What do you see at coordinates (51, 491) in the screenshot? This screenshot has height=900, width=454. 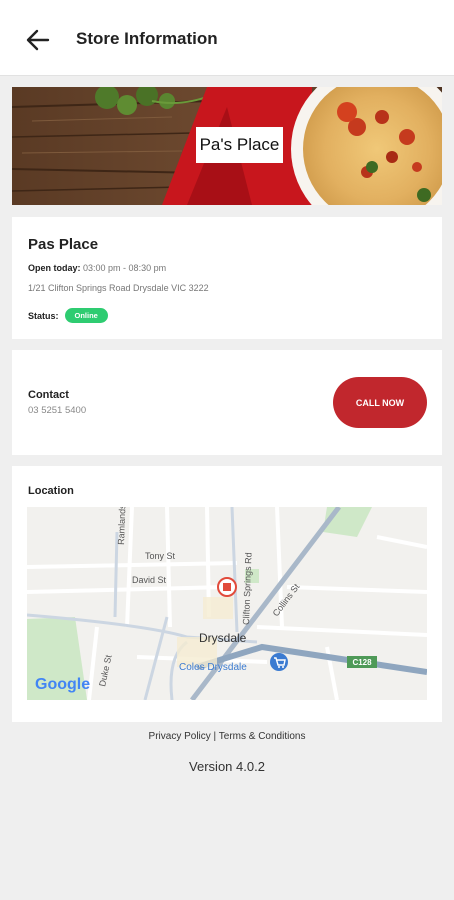 I see `location-label: Location` at bounding box center [51, 491].